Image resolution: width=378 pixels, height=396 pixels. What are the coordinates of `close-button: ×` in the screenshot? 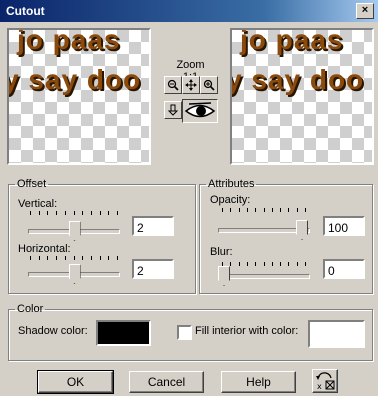 It's located at (365, 11).